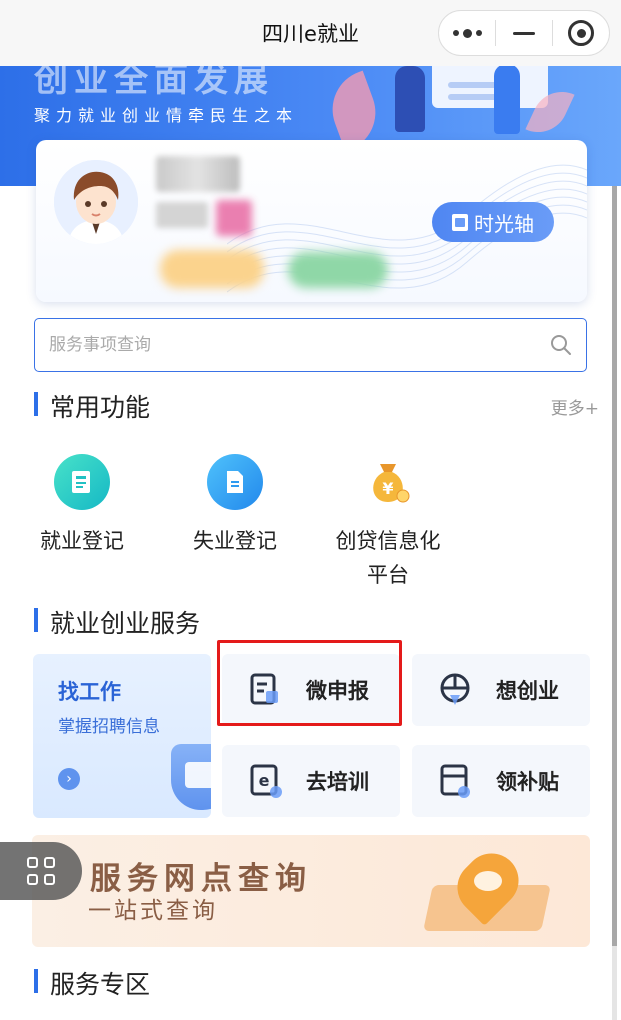  I want to click on func-label-line2: 平台, so click(388, 575).